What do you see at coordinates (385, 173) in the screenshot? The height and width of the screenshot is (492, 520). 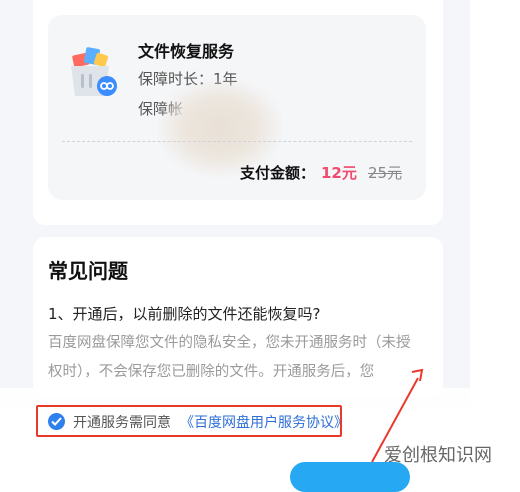 I see `original-price: 25元` at bounding box center [385, 173].